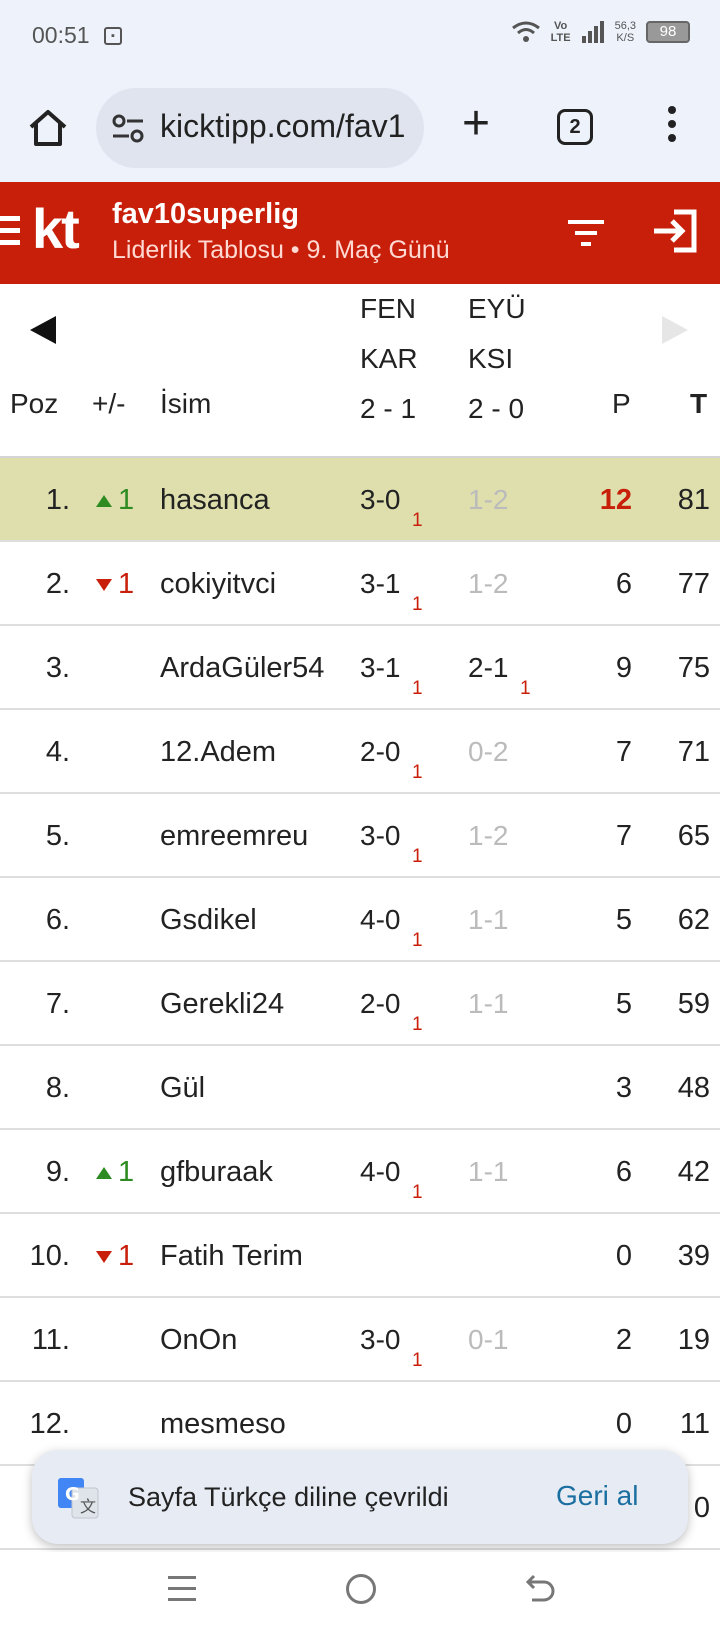 This screenshot has height=1640, width=720. I want to click on table-row: 2. 1 cokiyitvci 3-1 1 1-2 6 77, so click(360, 584).